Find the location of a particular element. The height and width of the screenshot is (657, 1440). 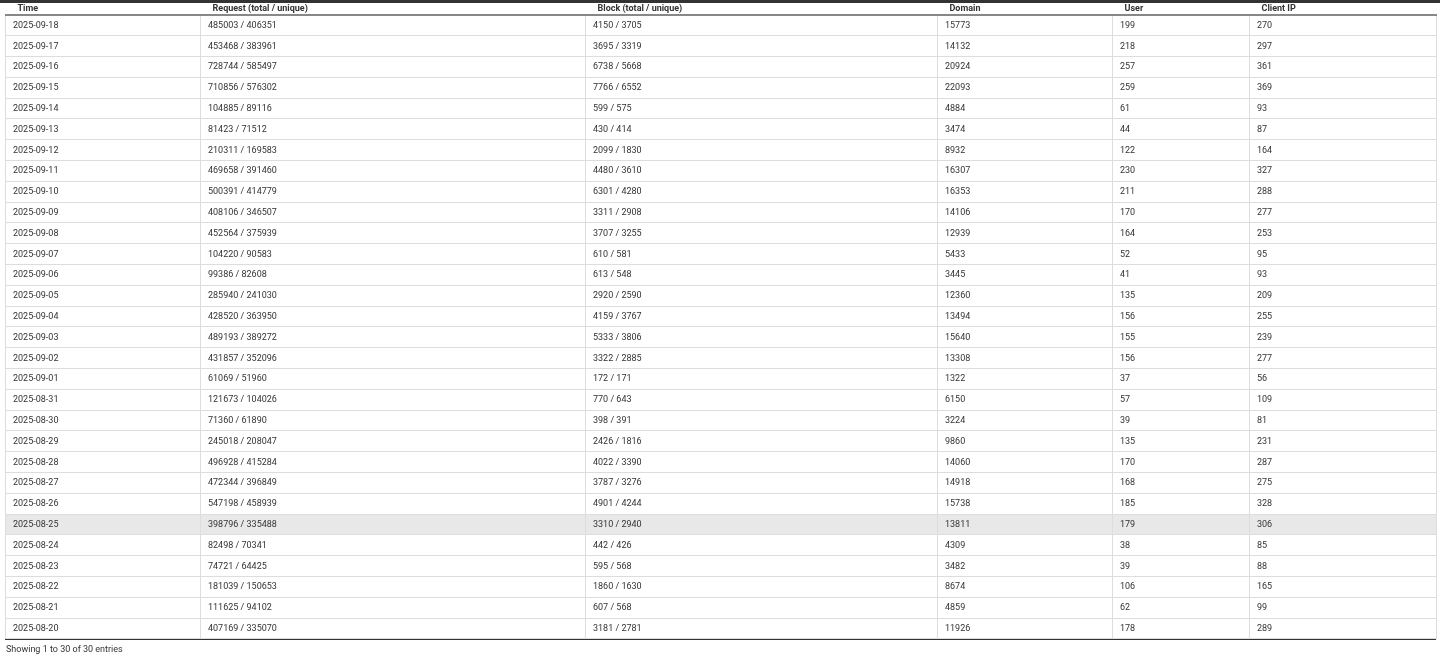

table-cell: 14132 is located at coordinates (1025, 46).